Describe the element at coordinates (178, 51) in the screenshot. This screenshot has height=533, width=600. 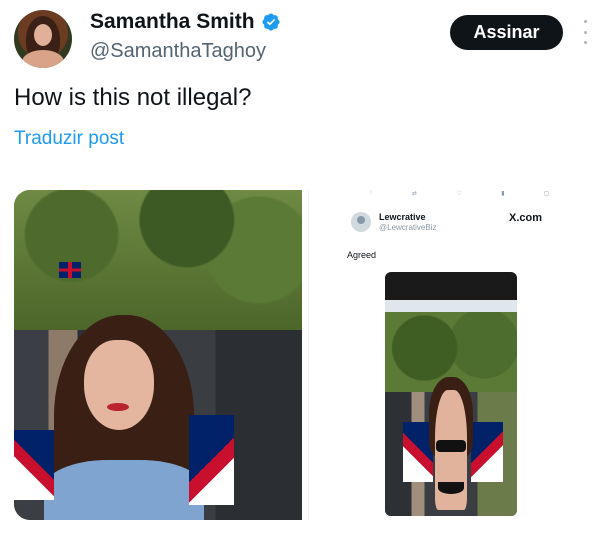
I see `author-handle: @SamanthaTaghoy` at that location.